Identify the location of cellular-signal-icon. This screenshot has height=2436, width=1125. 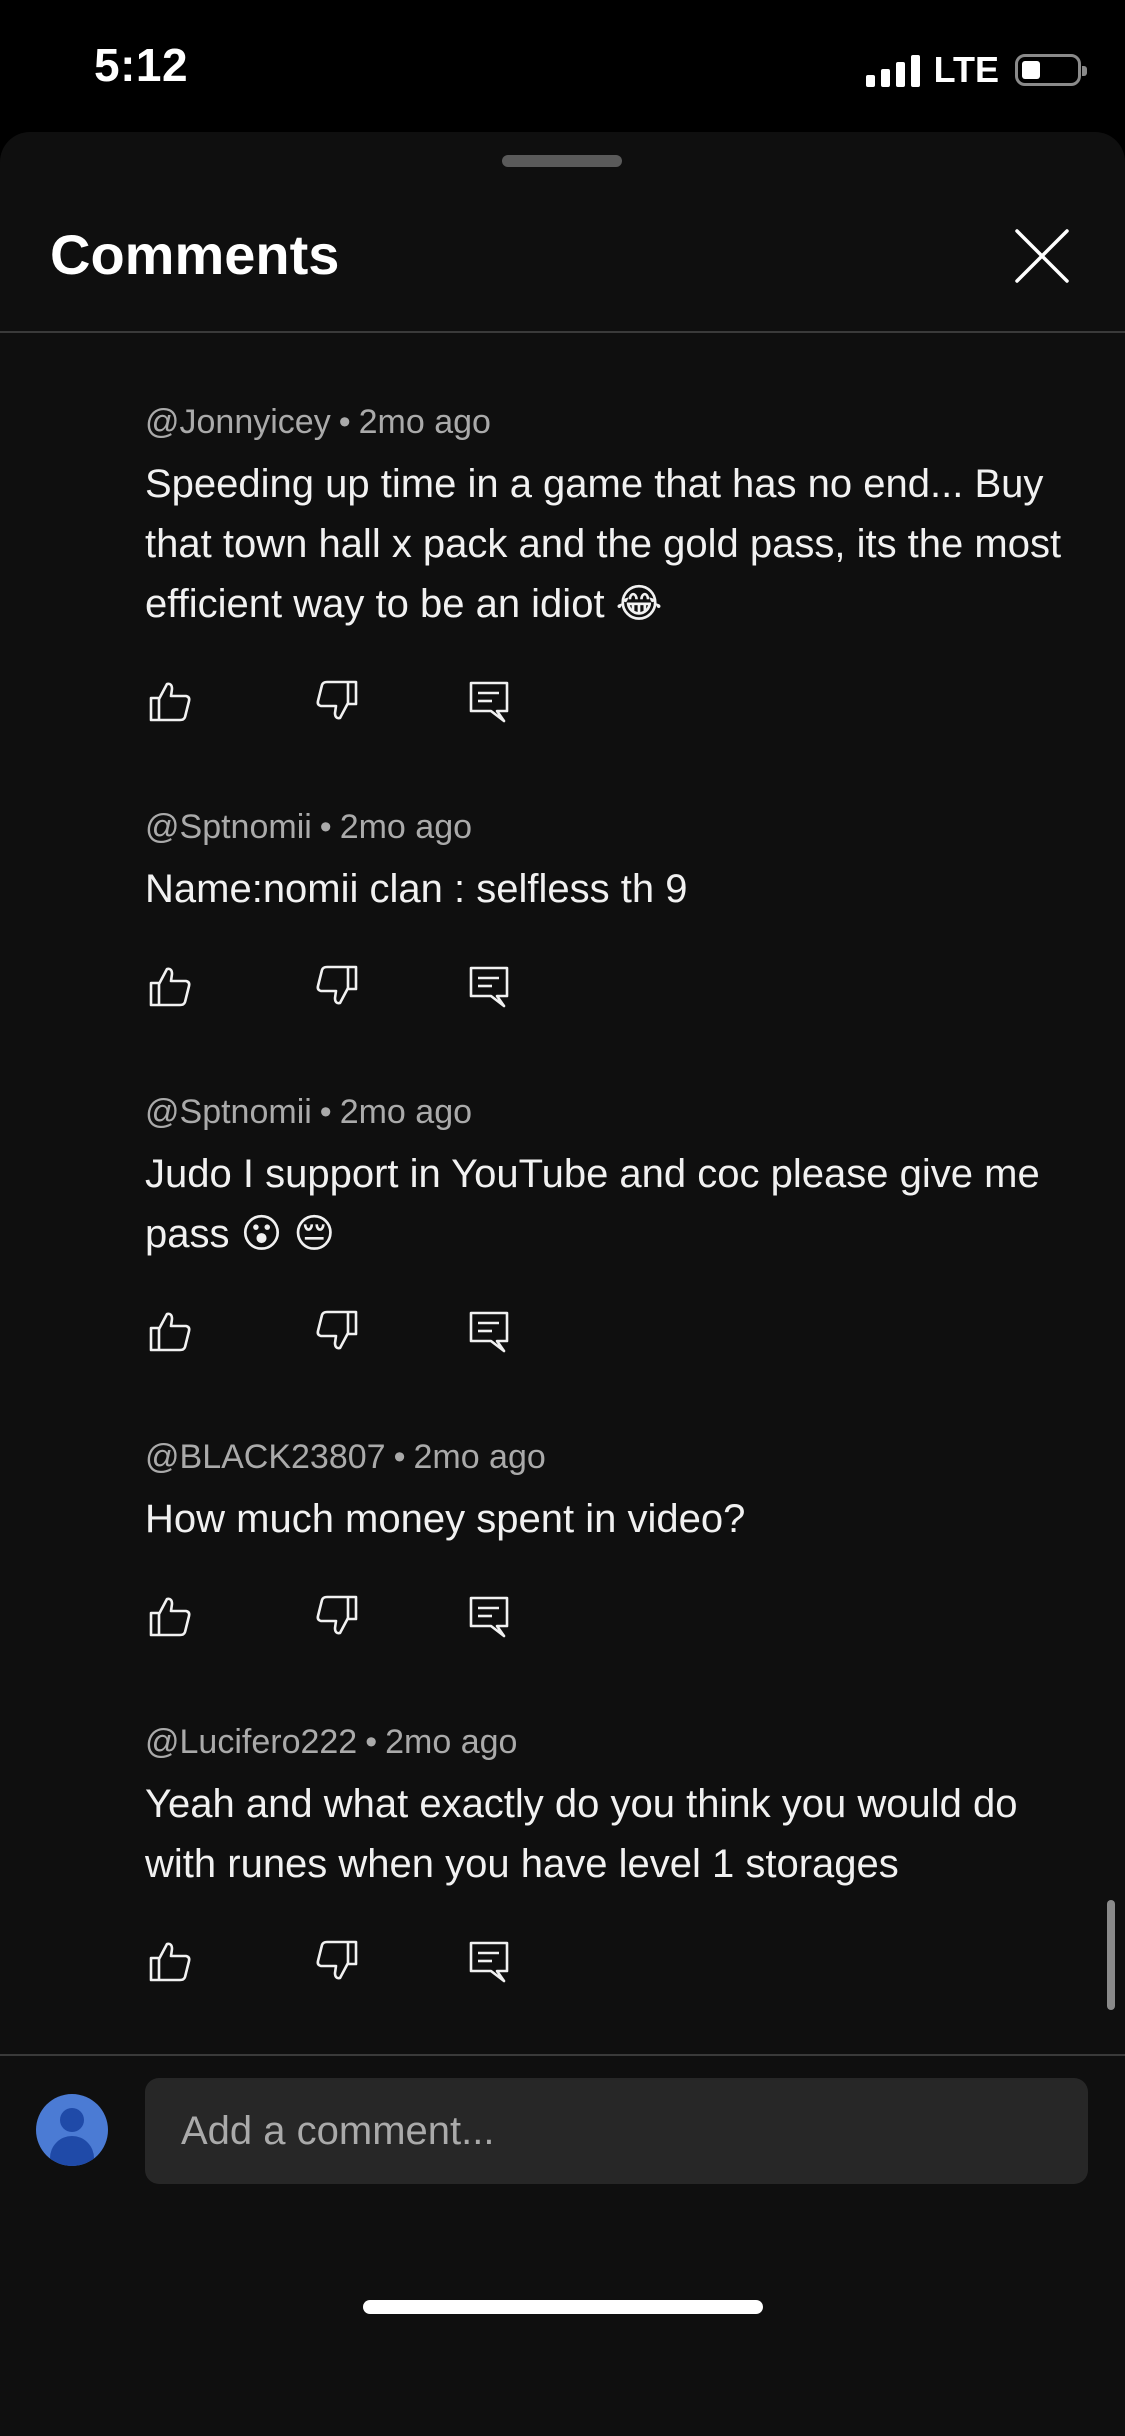
(892, 70).